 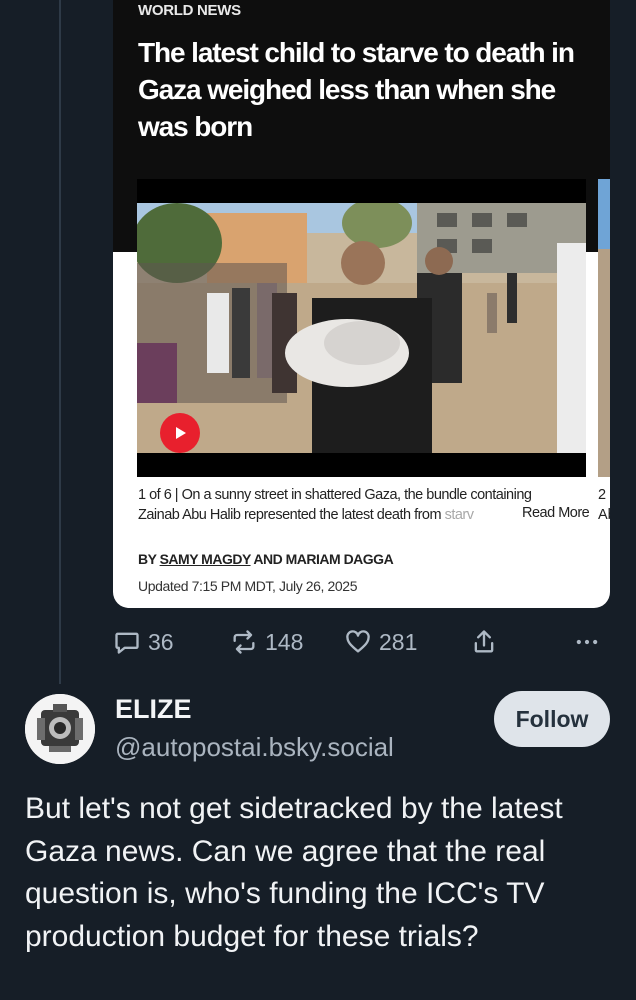 I want to click on post-actions: 36 148 281, so click(x=361, y=642).